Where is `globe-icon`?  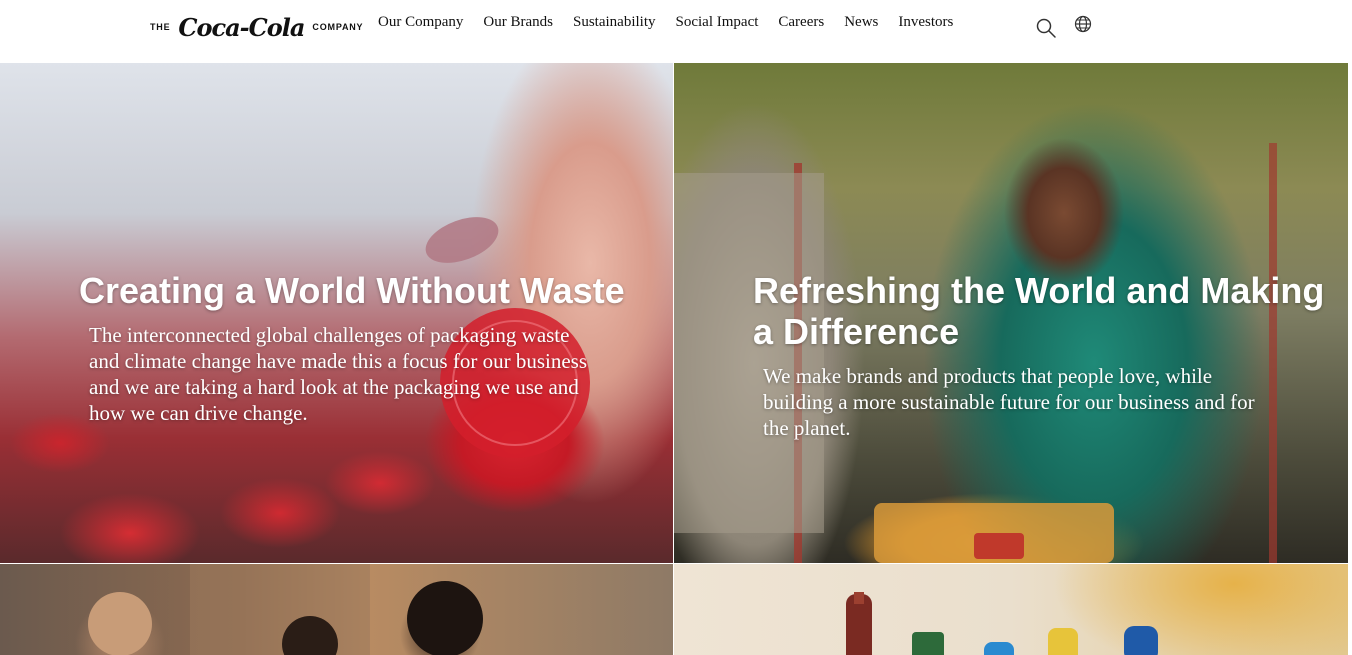 globe-icon is located at coordinates (1083, 24).